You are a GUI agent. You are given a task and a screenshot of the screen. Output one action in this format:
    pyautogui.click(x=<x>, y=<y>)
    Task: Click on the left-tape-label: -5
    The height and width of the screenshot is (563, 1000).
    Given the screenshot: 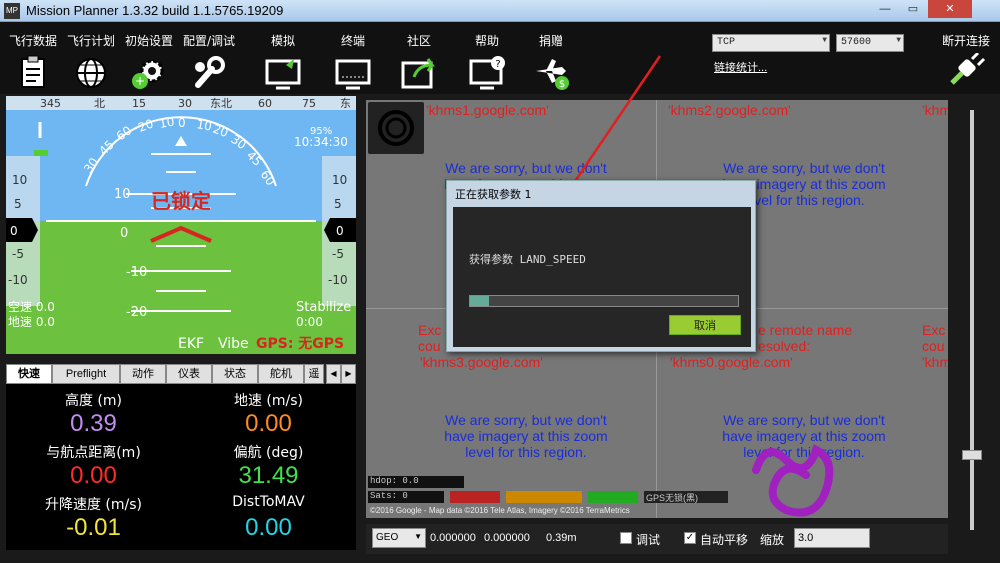 What is the action you would take?
    pyautogui.click(x=18, y=254)
    